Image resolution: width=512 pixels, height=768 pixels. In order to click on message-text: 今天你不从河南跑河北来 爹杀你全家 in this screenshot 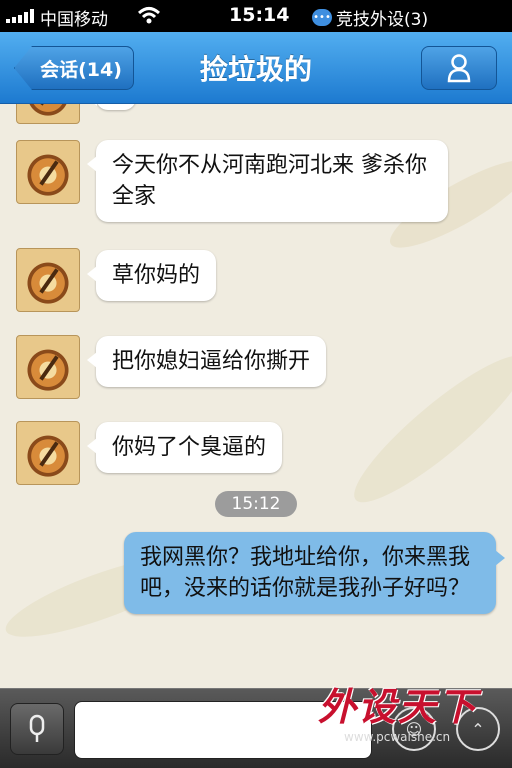, I will do `click(269, 181)`.